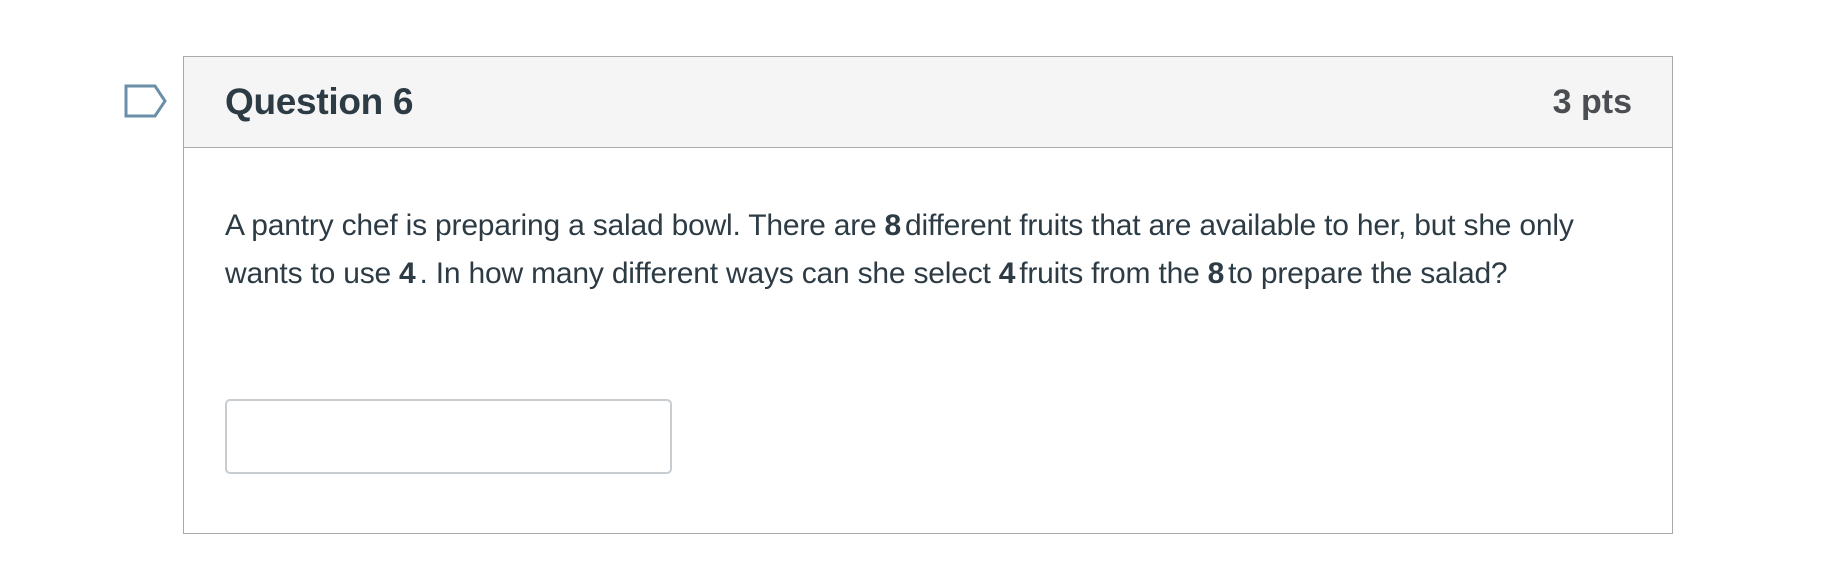 This screenshot has height=572, width=1846. I want to click on answer-input, so click(448, 436).